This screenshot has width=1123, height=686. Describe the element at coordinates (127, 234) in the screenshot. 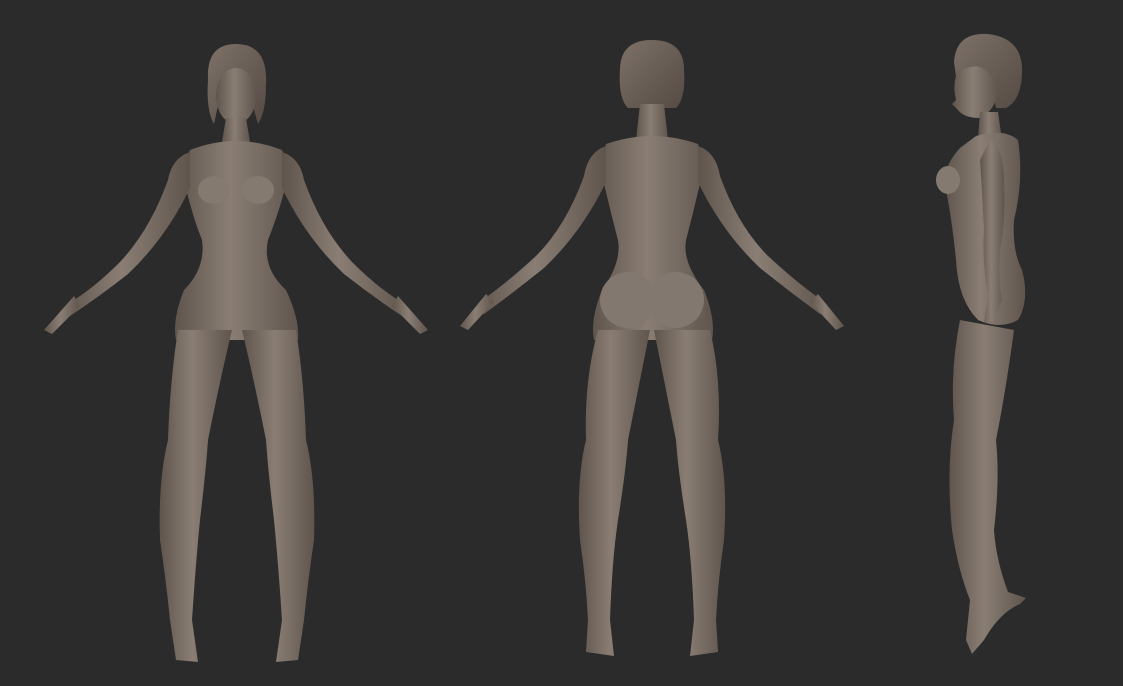

I see `front-left-arm` at that location.